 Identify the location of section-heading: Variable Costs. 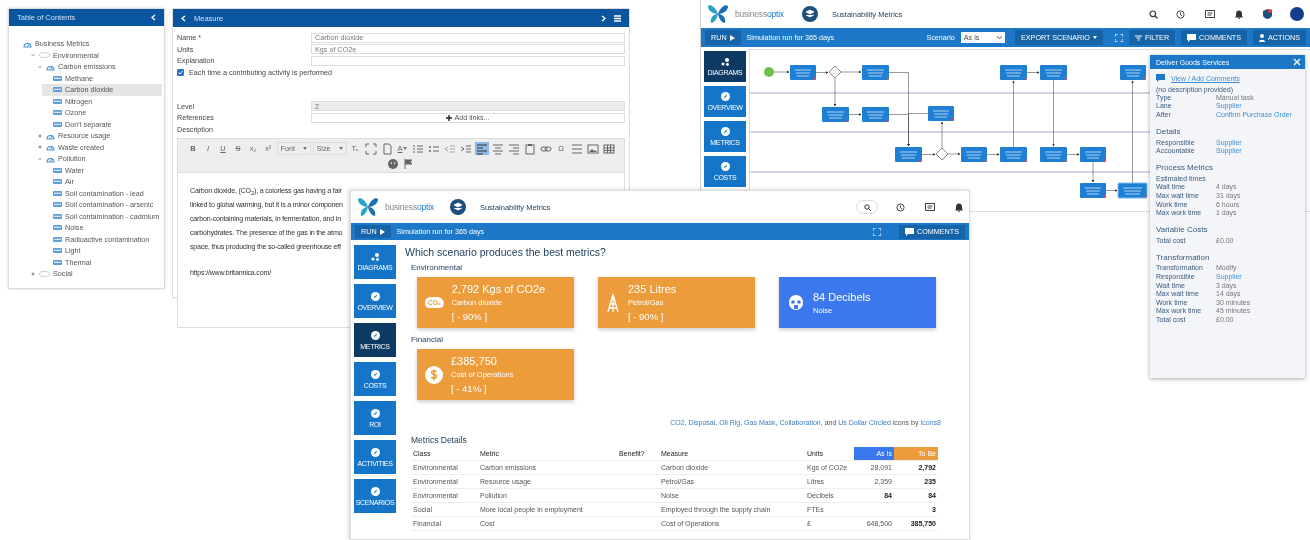
(1182, 229).